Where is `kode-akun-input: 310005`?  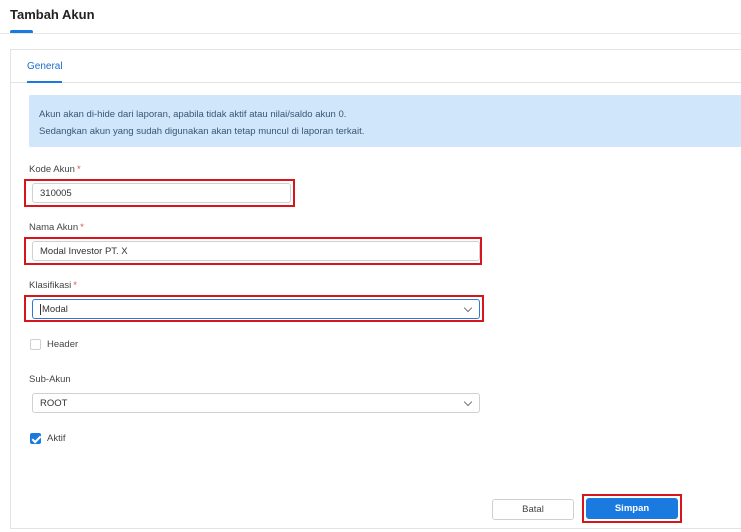
kode-akun-input: 310005 is located at coordinates (161, 193).